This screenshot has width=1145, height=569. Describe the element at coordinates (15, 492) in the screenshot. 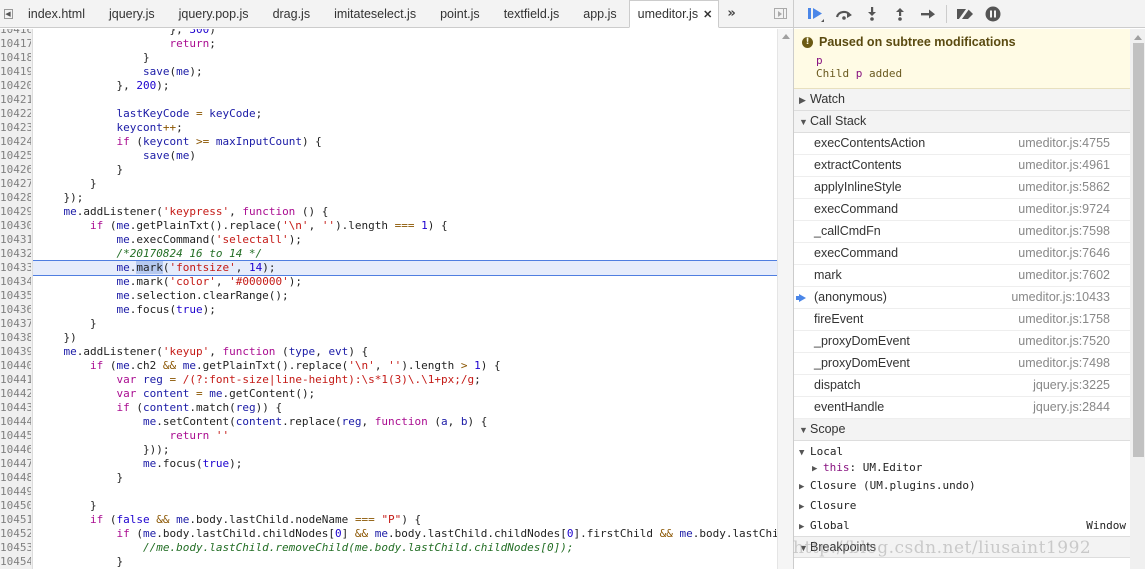

I see `line-number: 10449` at that location.